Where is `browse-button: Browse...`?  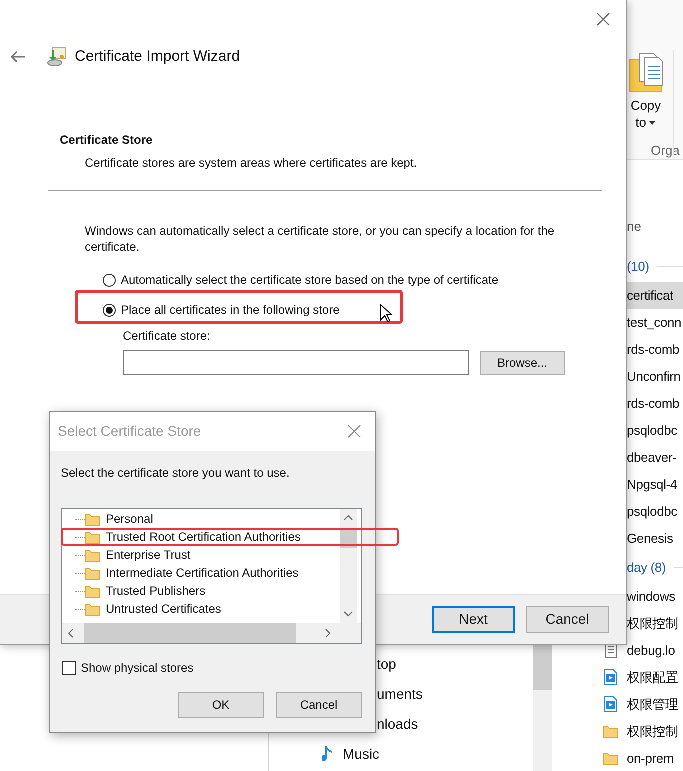
browse-button: Browse... is located at coordinates (522, 362).